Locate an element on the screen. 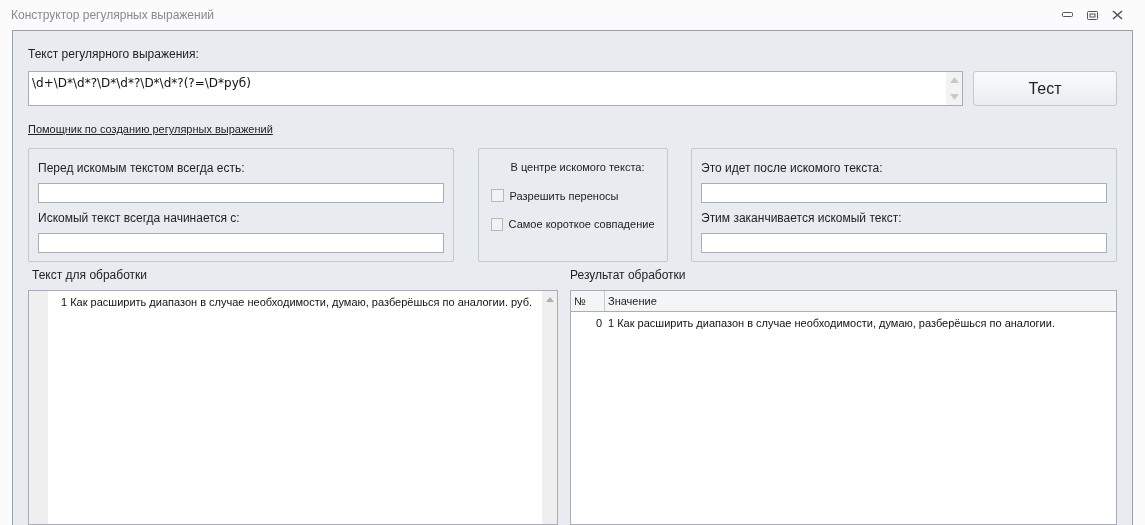 This screenshot has height=525, width=1145. regex-field: \d+\D*\d*?\D*\d*?\D*\d*?(?=\D*руб) is located at coordinates (495, 88).